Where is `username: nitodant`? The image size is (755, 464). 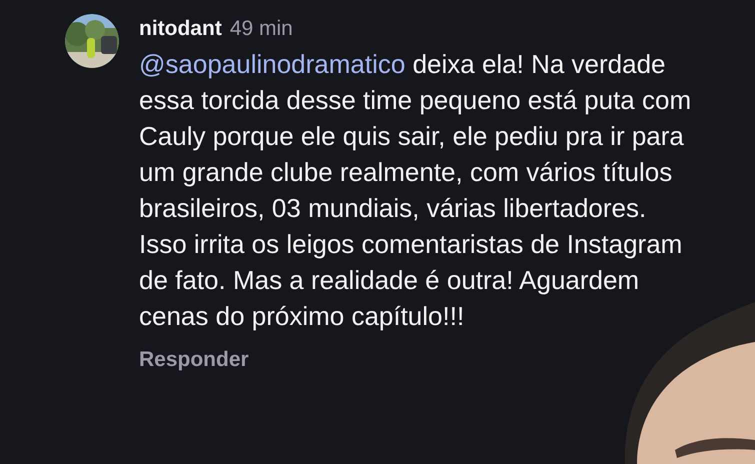
username: nitodant is located at coordinates (180, 29).